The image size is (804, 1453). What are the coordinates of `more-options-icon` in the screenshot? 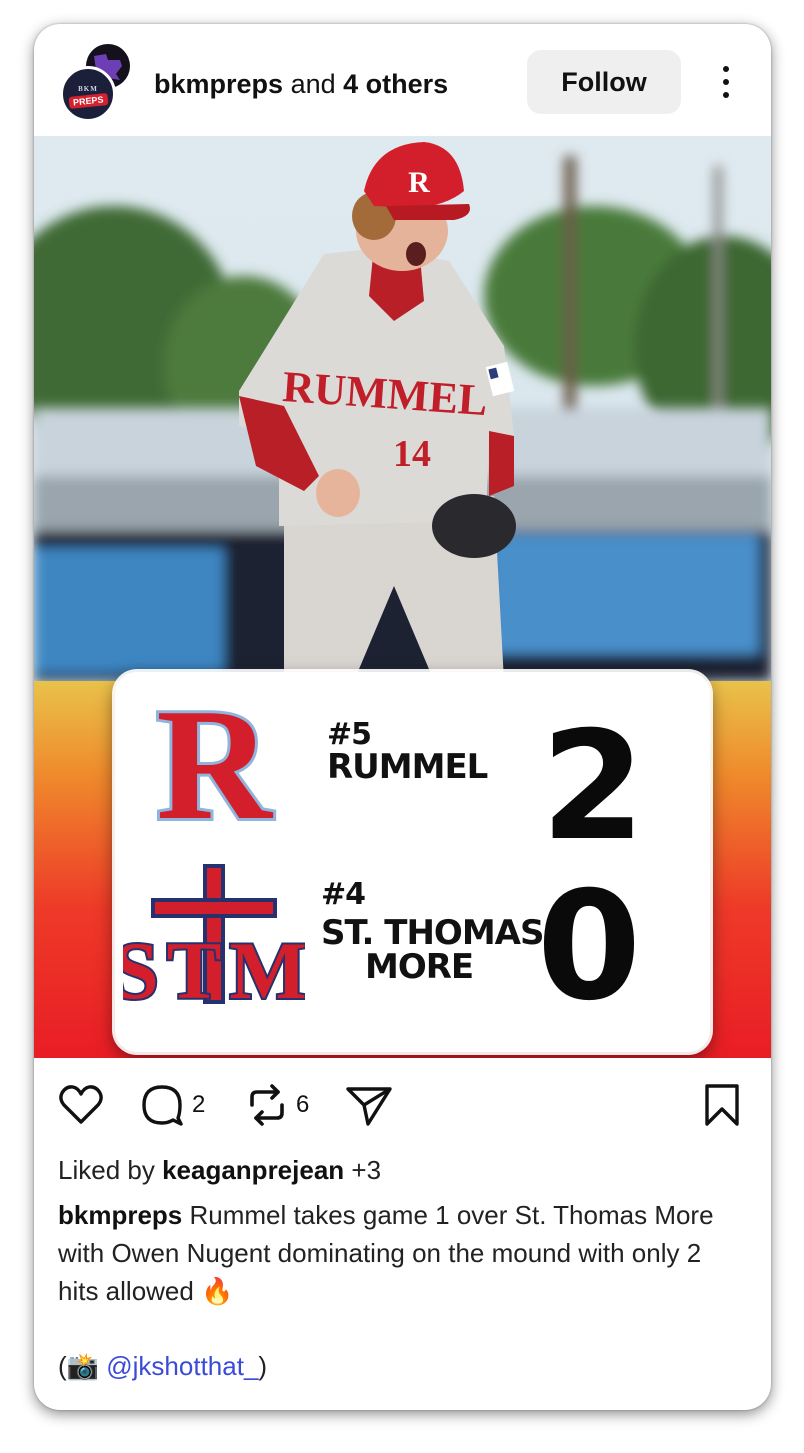 It's located at (726, 82).